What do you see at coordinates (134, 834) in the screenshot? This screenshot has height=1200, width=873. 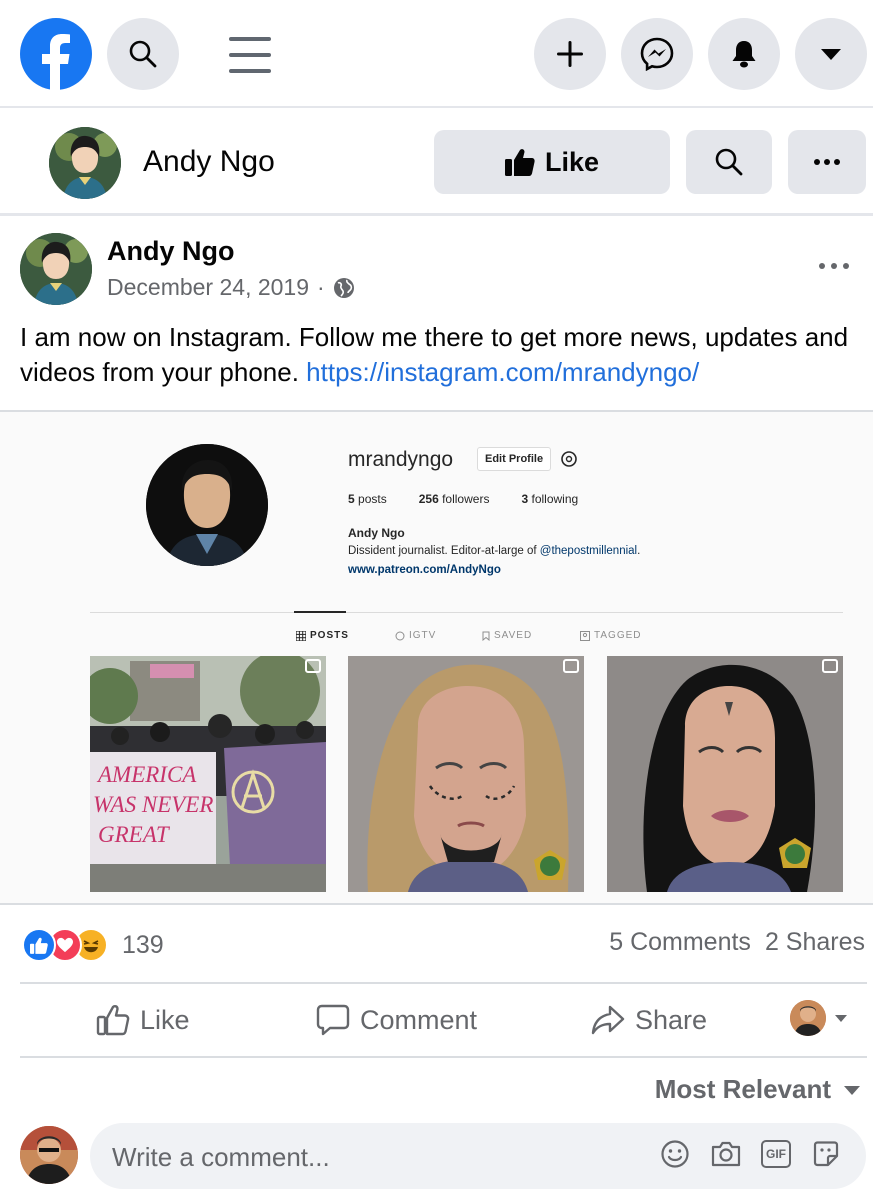 I see `svg-text: GREAT` at bounding box center [134, 834].